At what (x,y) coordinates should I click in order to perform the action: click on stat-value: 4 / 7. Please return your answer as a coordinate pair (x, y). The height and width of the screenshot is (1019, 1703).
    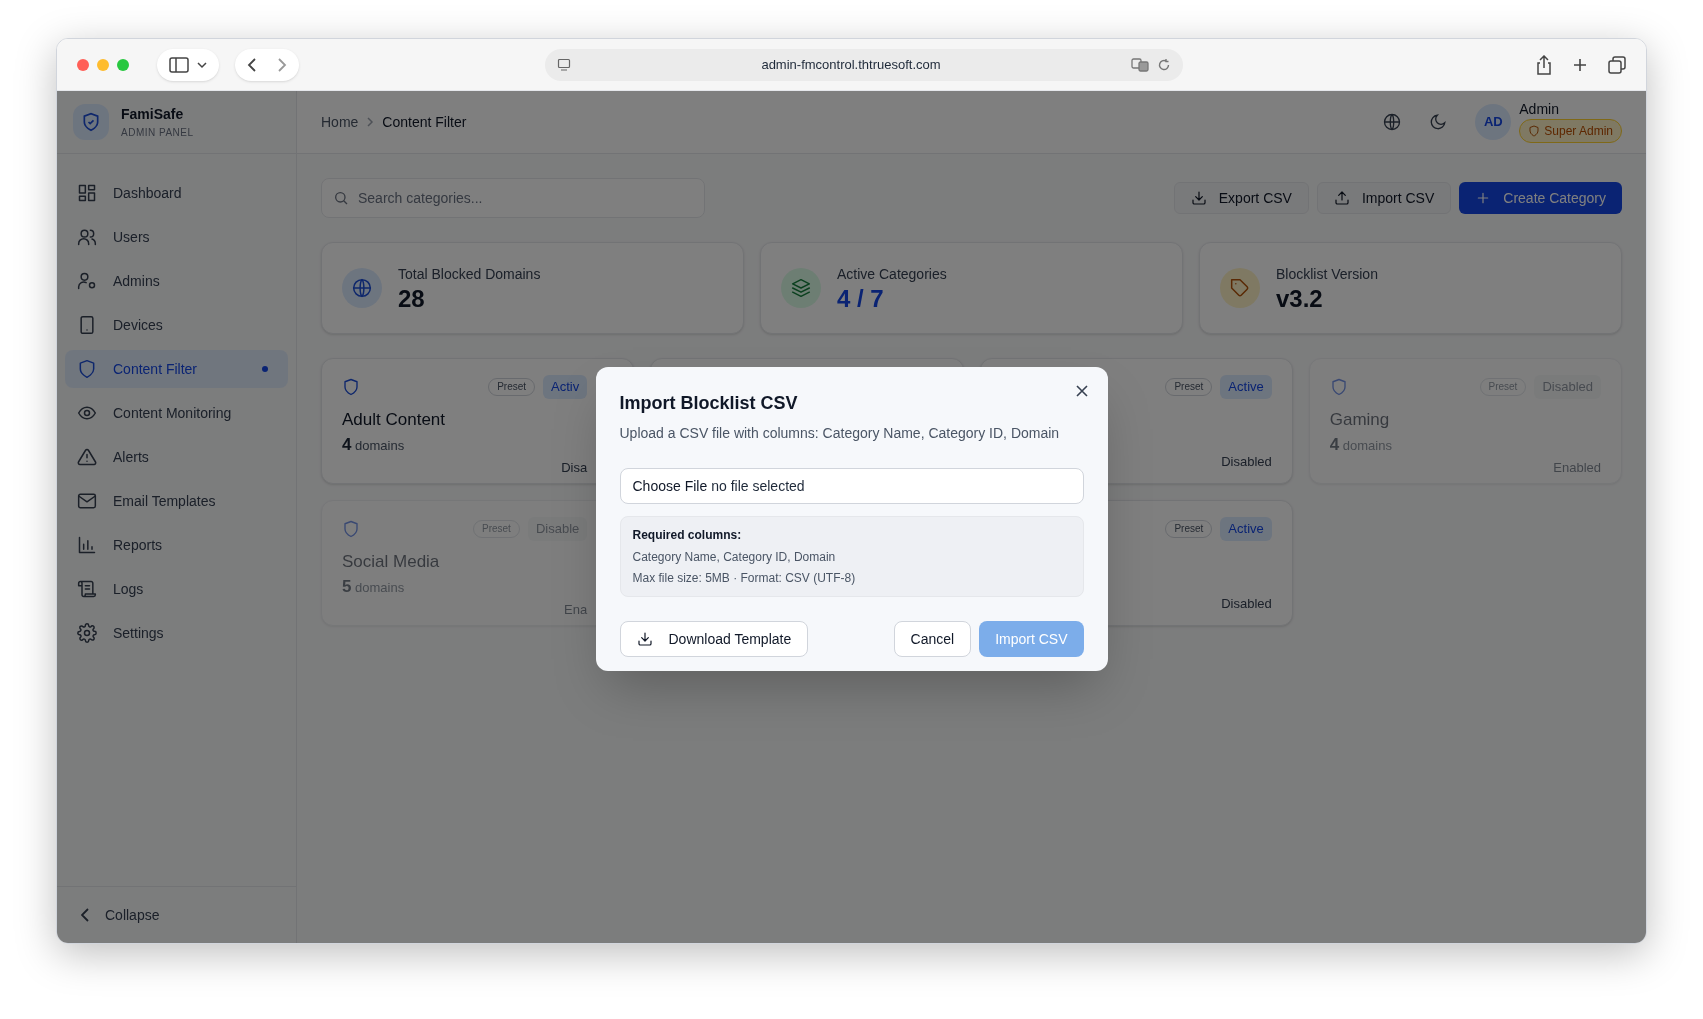
    Looking at the image, I should click on (861, 298).